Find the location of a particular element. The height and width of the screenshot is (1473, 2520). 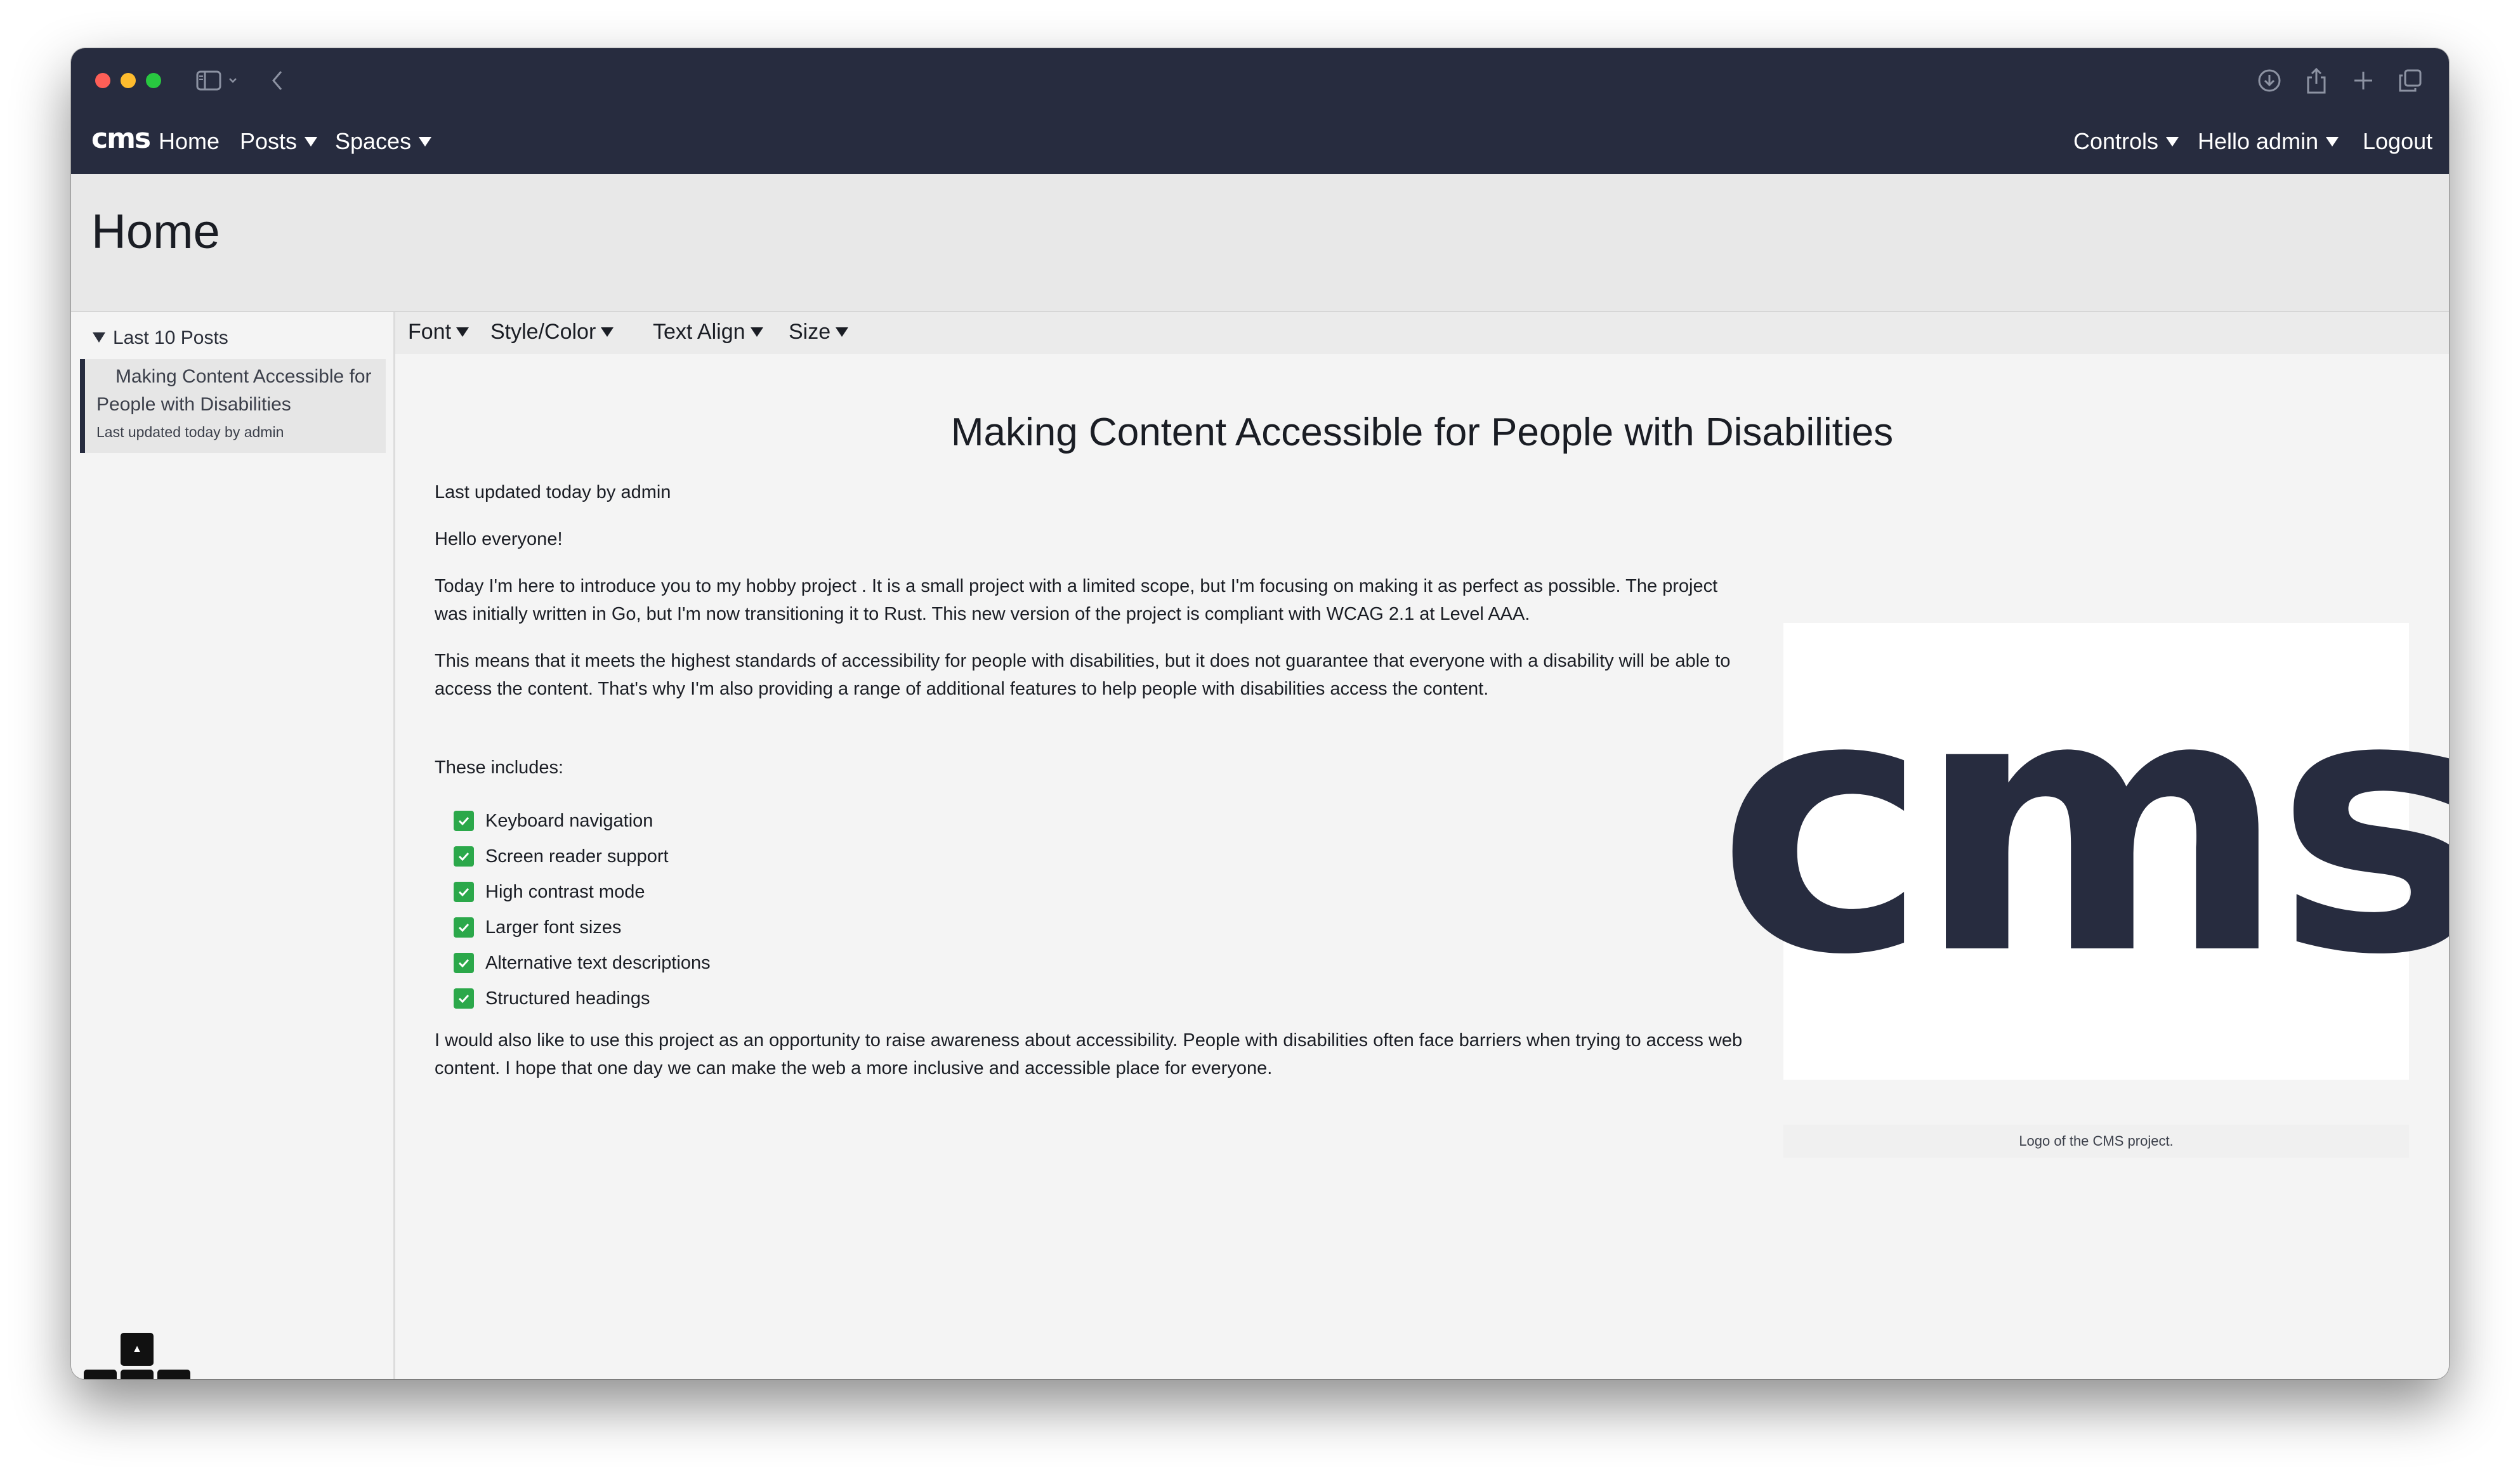

tabs-overview-icon is located at coordinates (2410, 80).